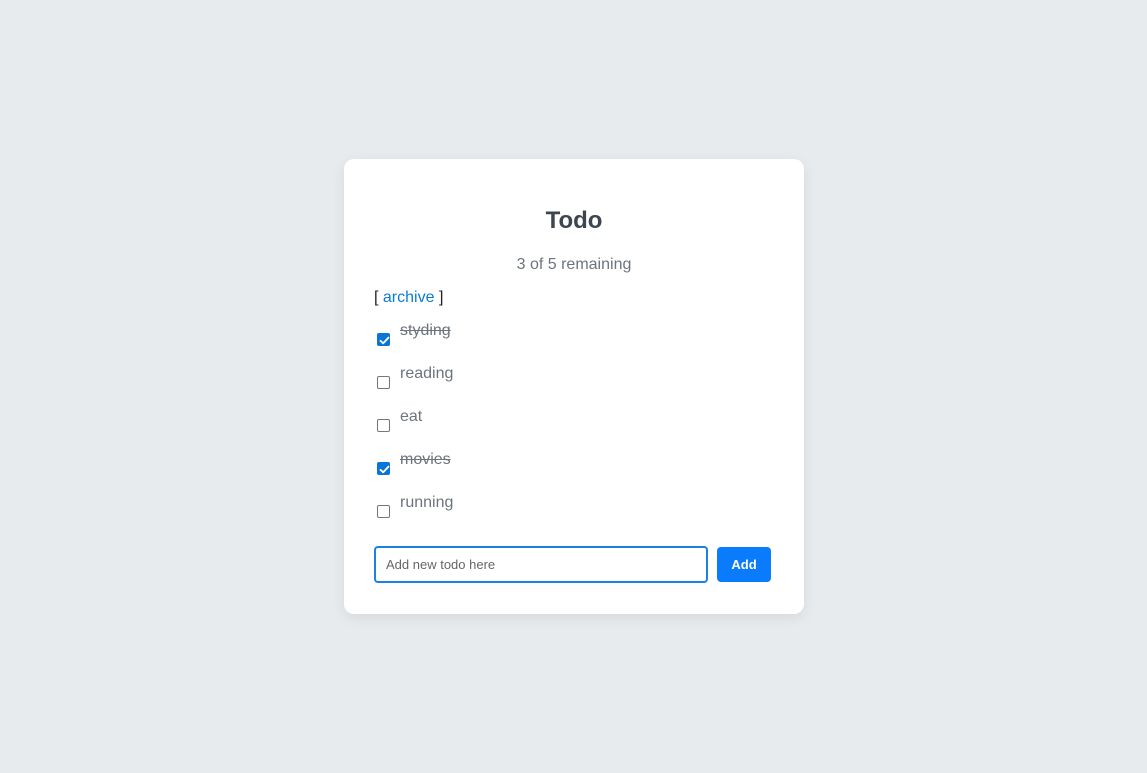 Image resolution: width=1147 pixels, height=773 pixels. What do you see at coordinates (425, 330) in the screenshot?
I see `todo-text: styding` at bounding box center [425, 330].